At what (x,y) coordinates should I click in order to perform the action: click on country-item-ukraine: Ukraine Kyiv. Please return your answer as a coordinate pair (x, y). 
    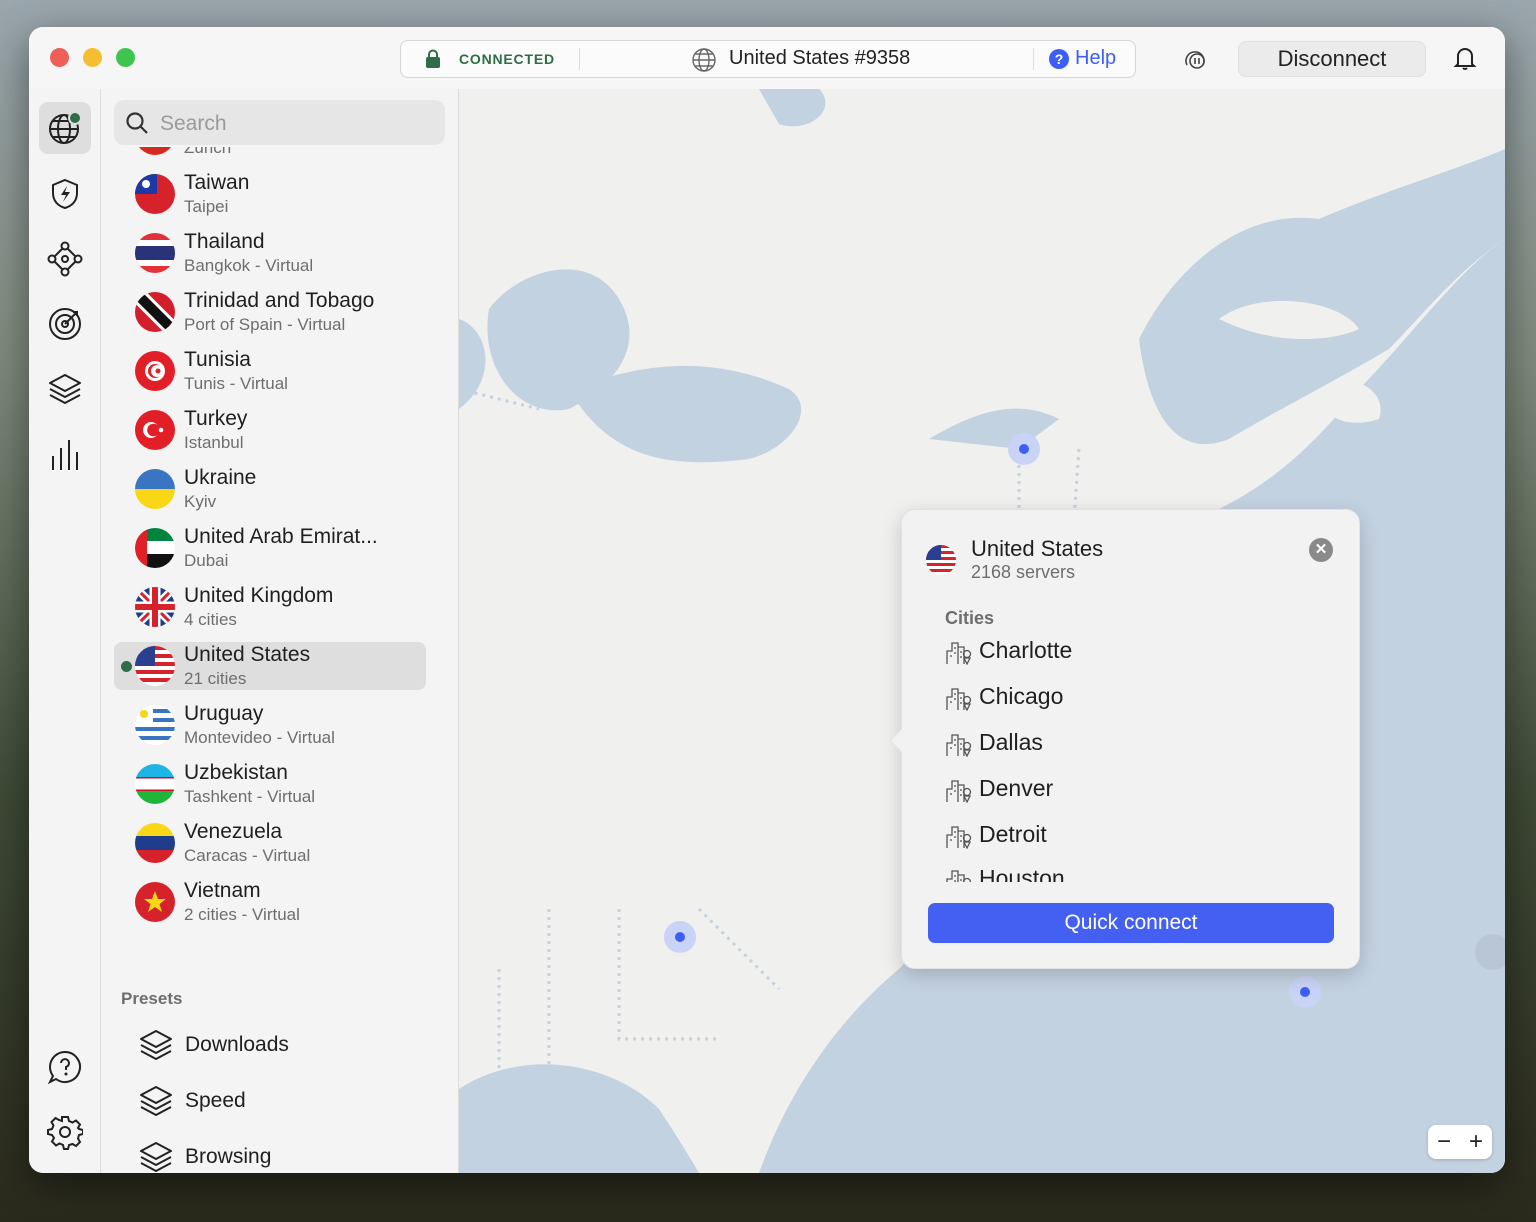
    Looking at the image, I should click on (270, 489).